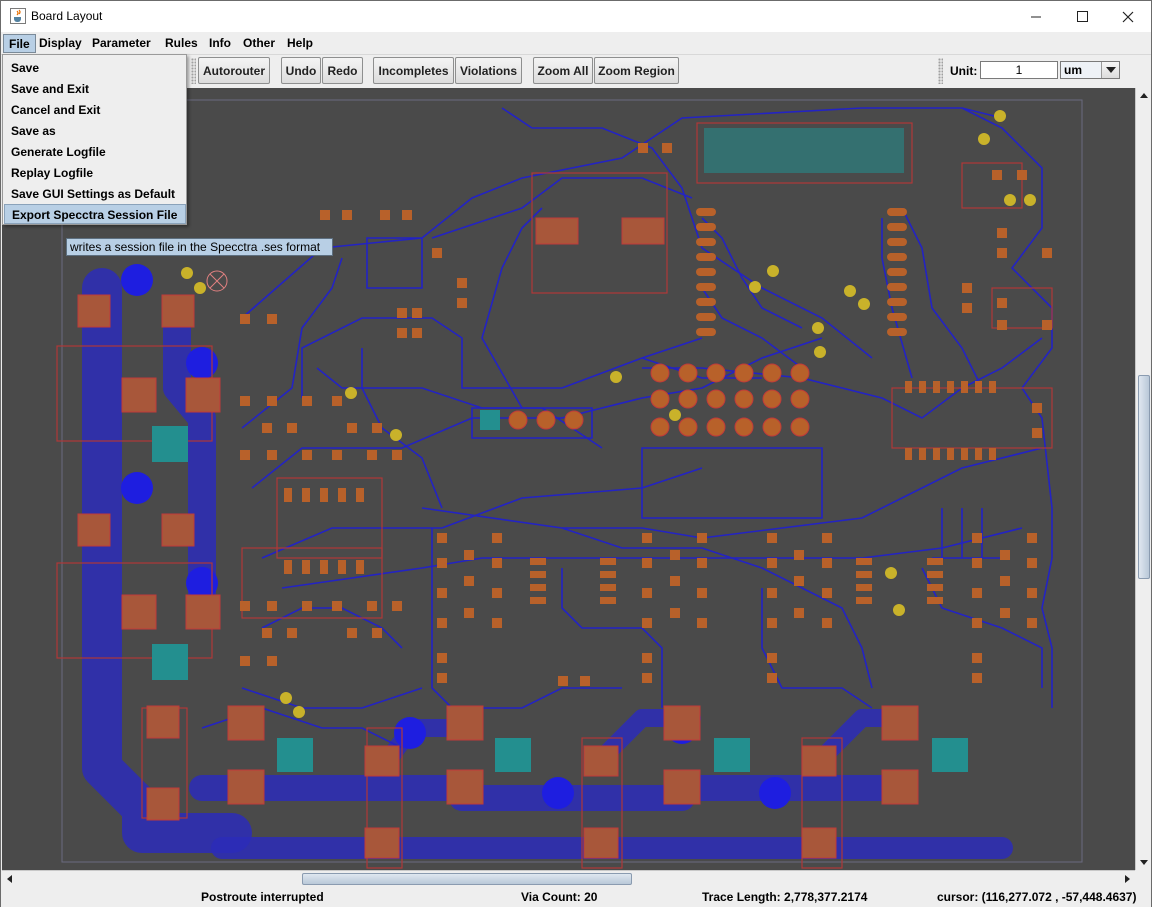  I want to click on horizontal-scrollbar, so click(568, 878).